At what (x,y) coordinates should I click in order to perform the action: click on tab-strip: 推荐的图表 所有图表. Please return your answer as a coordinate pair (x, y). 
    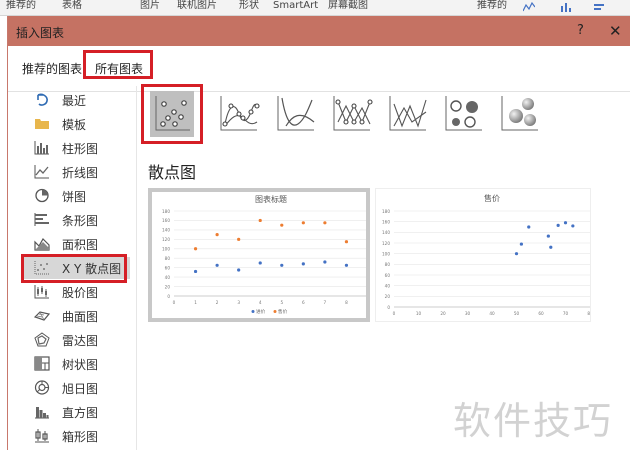
    Looking at the image, I should click on (319, 68).